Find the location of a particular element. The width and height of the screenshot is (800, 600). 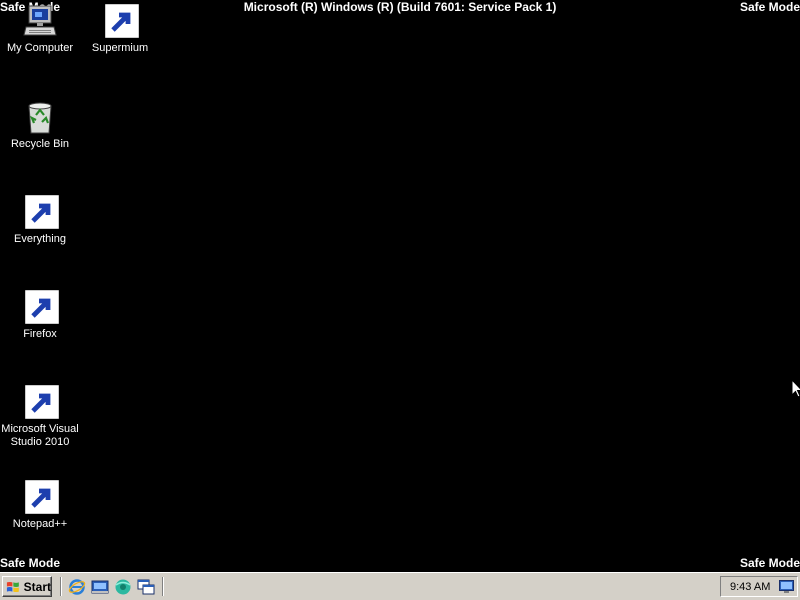

desktop-icon-firefox: Firefox is located at coordinates (40, 315).